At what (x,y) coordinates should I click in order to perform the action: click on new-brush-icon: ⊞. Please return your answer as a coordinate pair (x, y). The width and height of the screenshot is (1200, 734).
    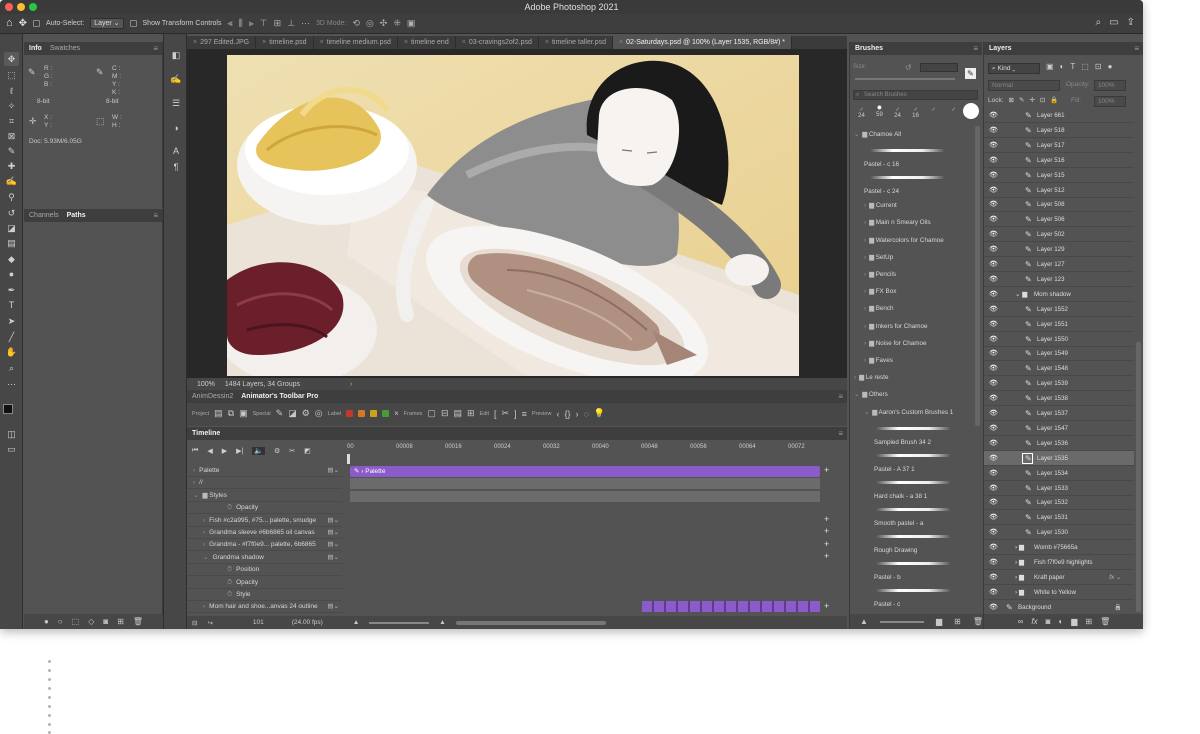
    Looking at the image, I should click on (957, 621).